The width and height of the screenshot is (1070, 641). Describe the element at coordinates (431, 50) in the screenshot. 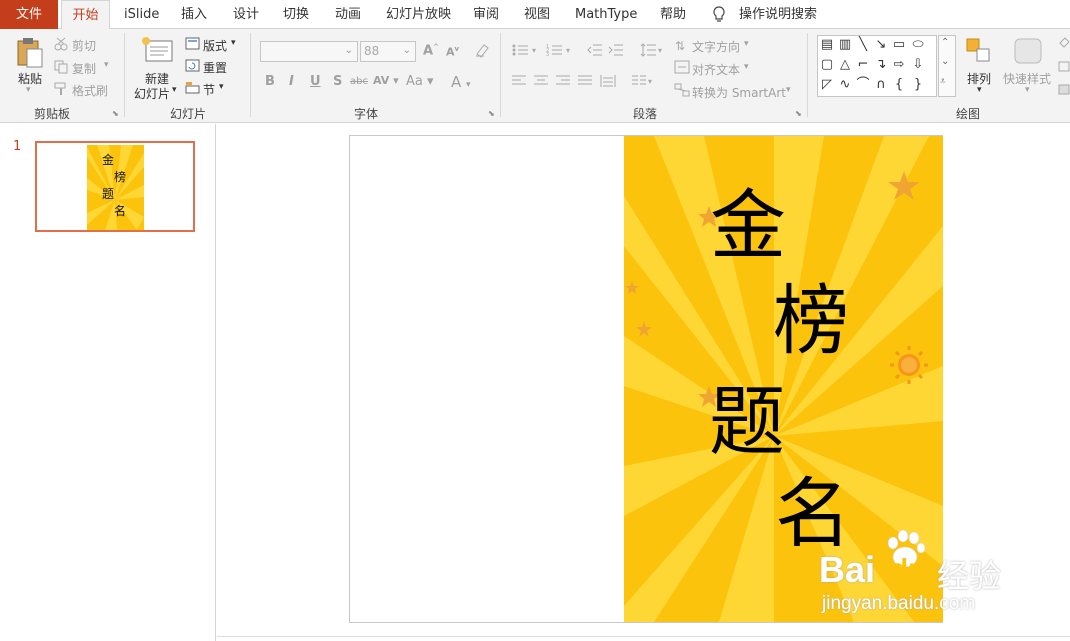

I see `grow-font-button: A^` at that location.